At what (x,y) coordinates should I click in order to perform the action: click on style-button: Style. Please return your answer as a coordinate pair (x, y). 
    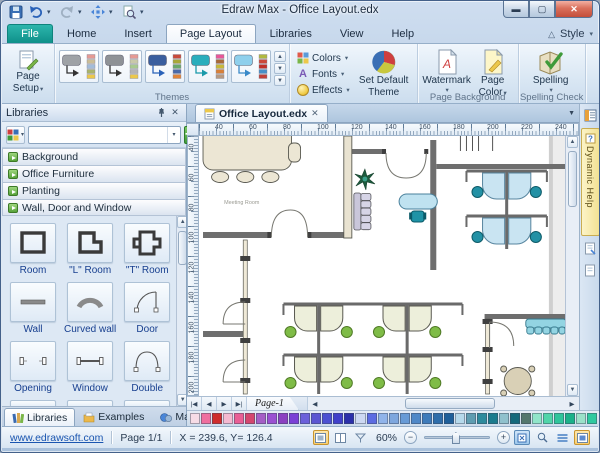
    Looking at the image, I should click on (572, 34).